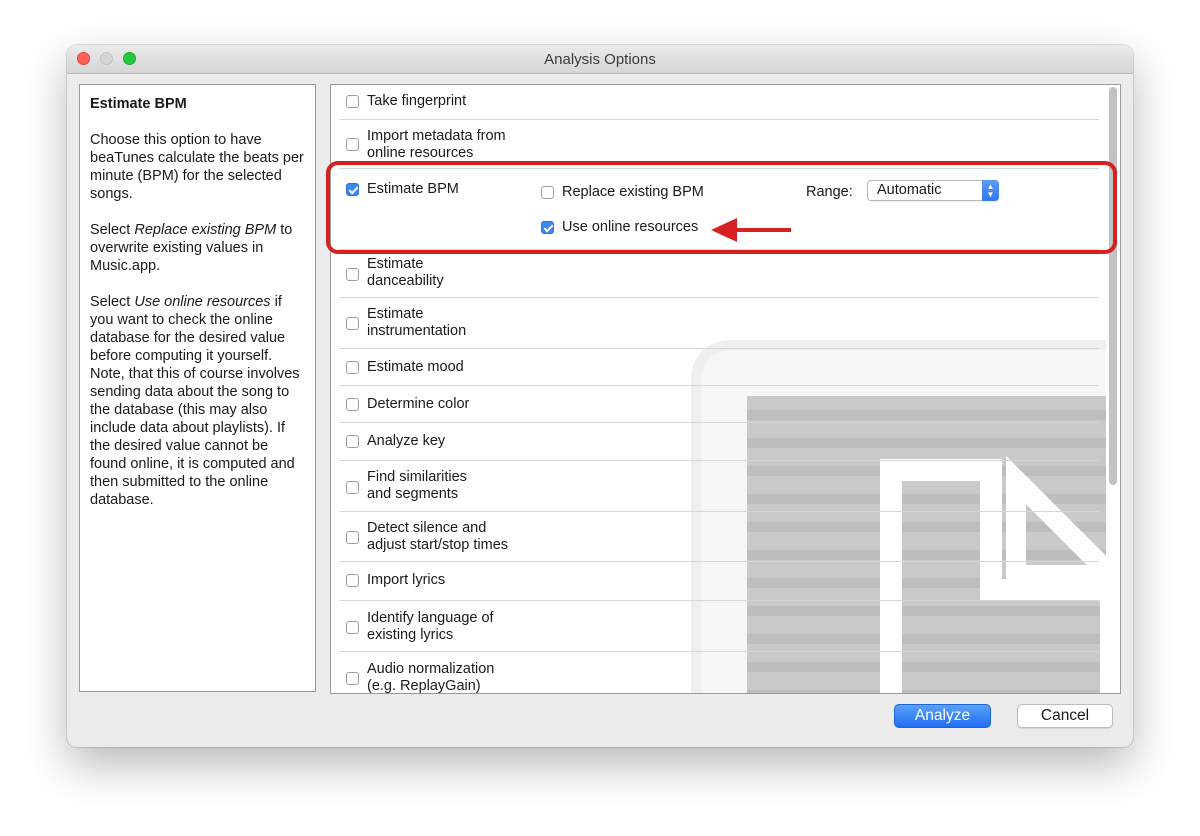 Image resolution: width=1200 pixels, height=836 pixels. Describe the element at coordinates (352, 537) in the screenshot. I see `option-checkbox-detect-silence` at that location.